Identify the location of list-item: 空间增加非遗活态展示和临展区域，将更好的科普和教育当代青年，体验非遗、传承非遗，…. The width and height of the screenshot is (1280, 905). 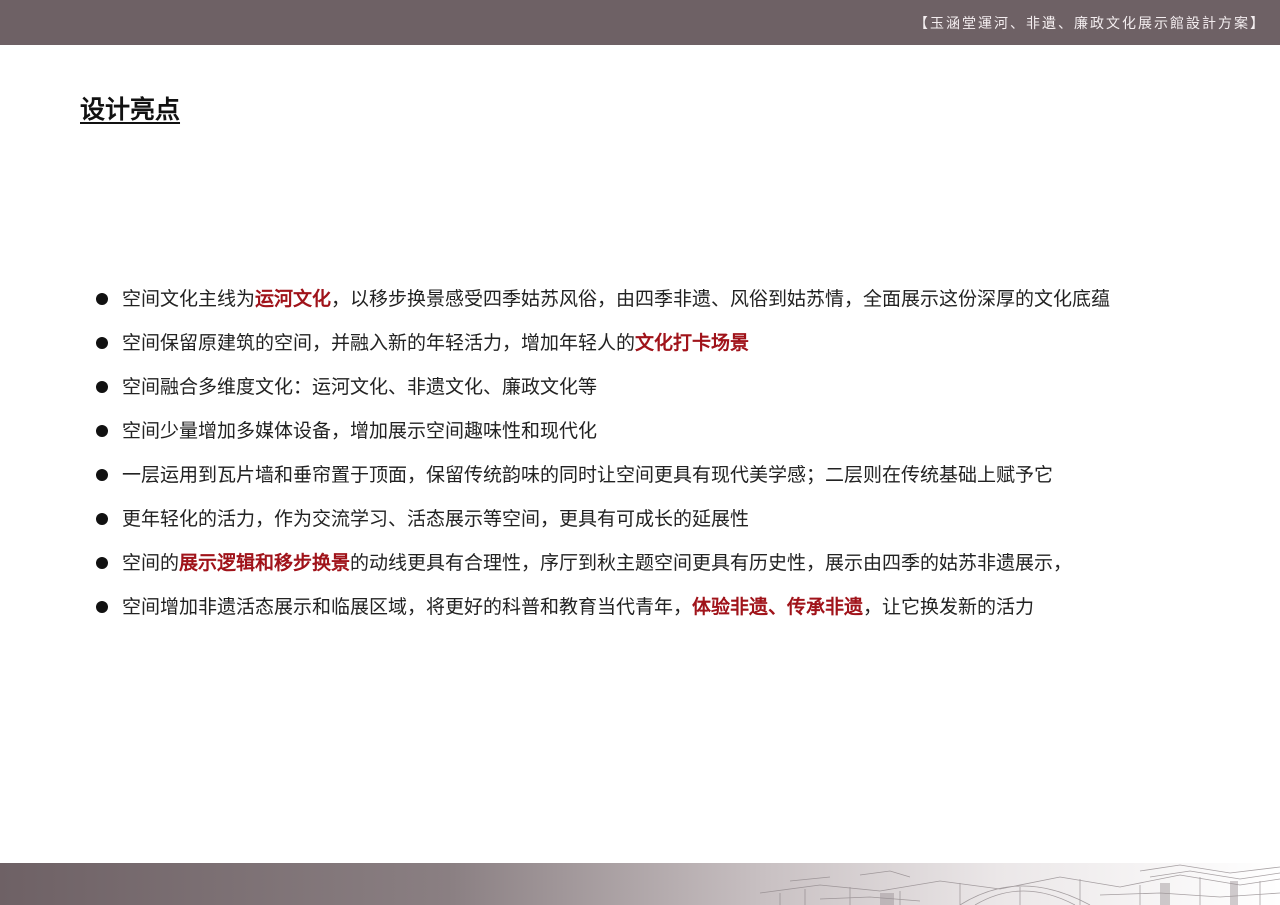
(674, 611).